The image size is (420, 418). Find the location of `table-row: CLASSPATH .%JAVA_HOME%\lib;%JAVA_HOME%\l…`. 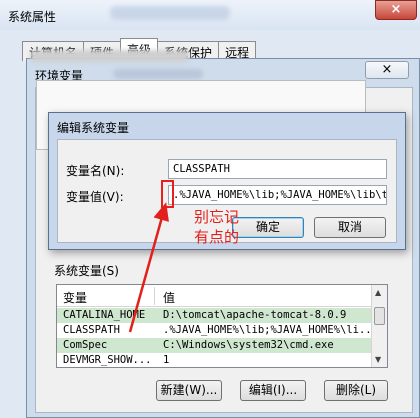

table-row: CLASSPATH .%JAVA_HOME%\lib;%JAVA_HOME%\l… is located at coordinates (215, 330).